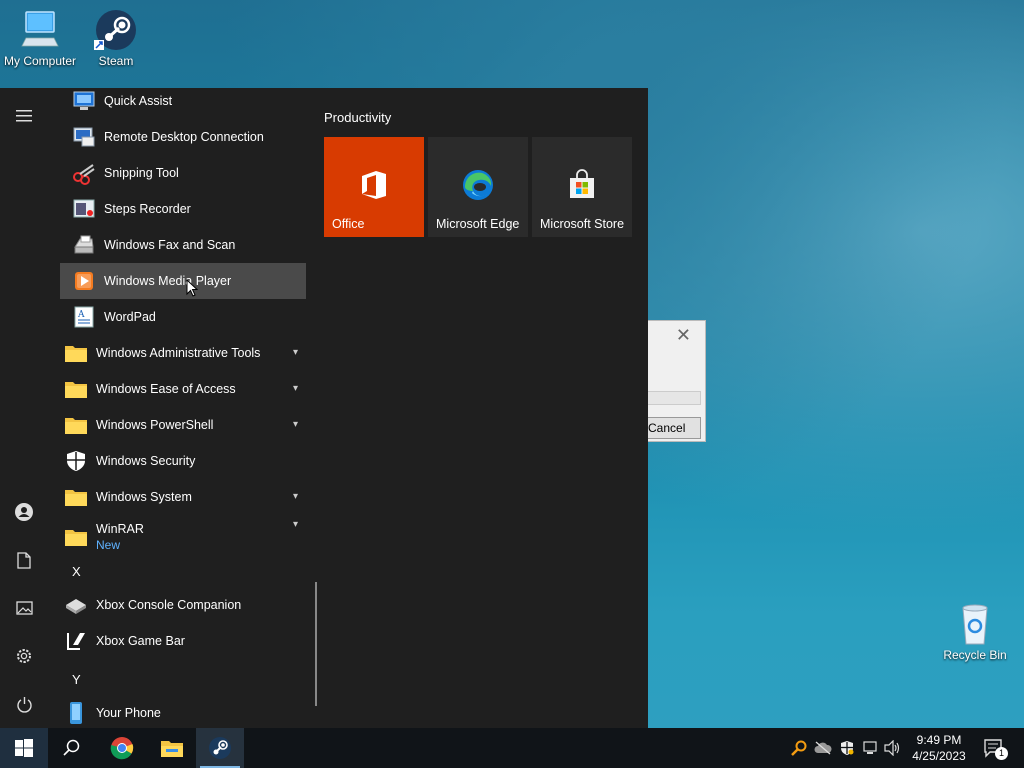 The height and width of the screenshot is (768, 1024). I want to click on remote-desktop-icon, so click(84, 137).